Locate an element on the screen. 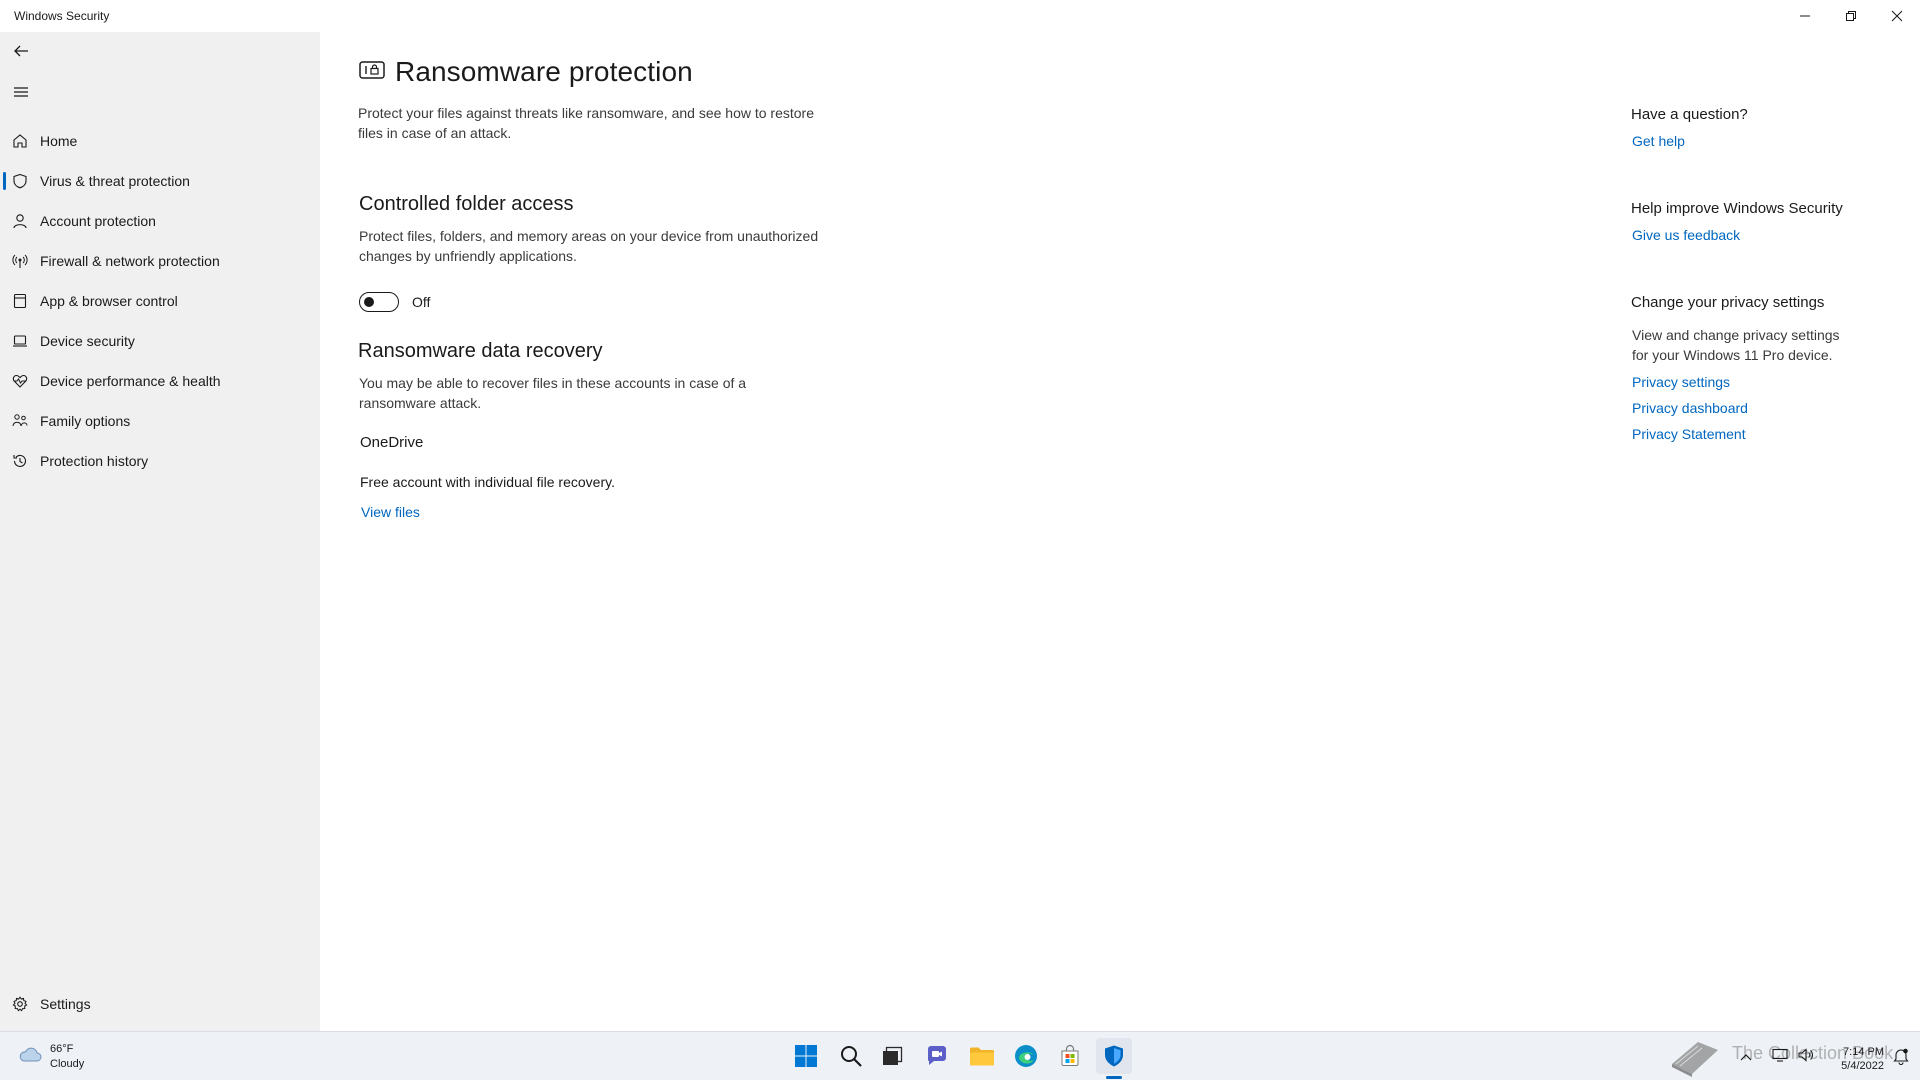 The width and height of the screenshot is (1920, 1080). taskbar-clock: 7:14 PM 5/4/2022 is located at coordinates (1862, 1059).